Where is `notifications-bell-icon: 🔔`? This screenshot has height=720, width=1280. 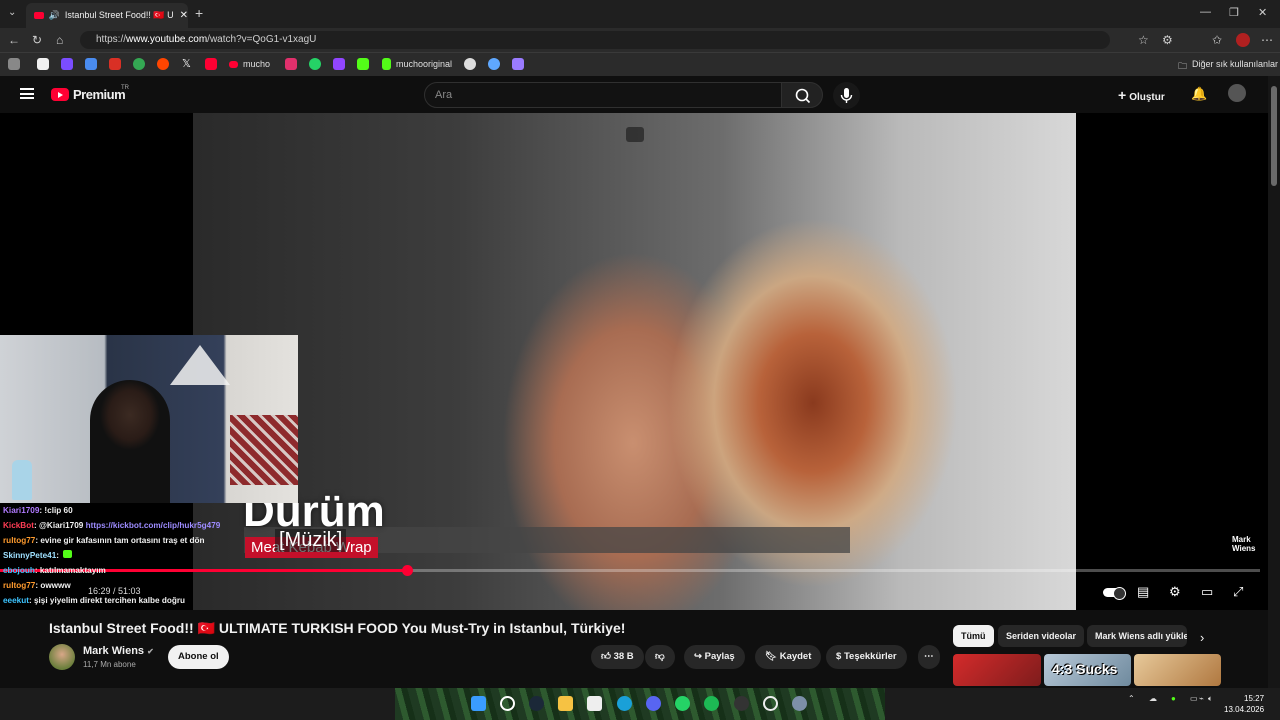
notifications-bell-icon: 🔔 is located at coordinates (1199, 94).